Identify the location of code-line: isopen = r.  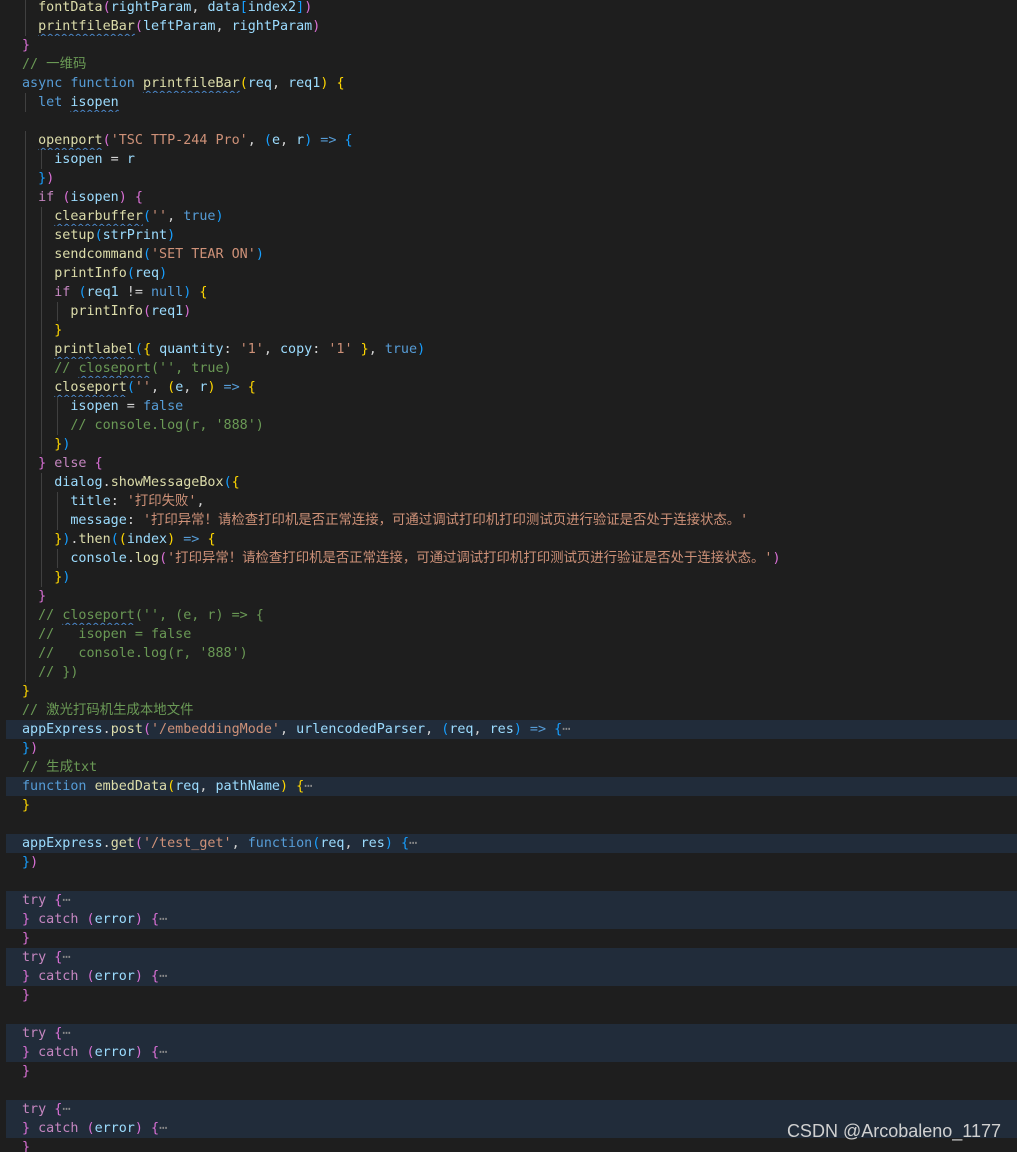
(508, 159).